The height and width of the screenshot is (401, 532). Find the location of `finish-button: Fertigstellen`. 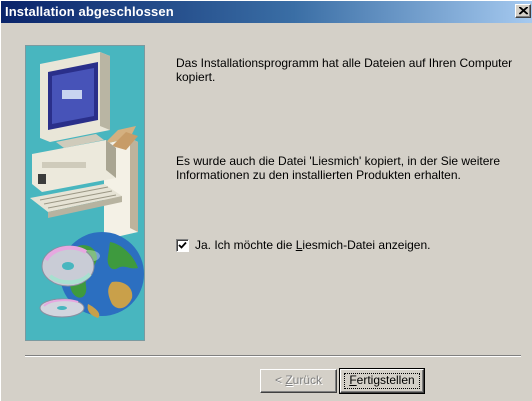

finish-button: Fertigstellen is located at coordinates (382, 381).